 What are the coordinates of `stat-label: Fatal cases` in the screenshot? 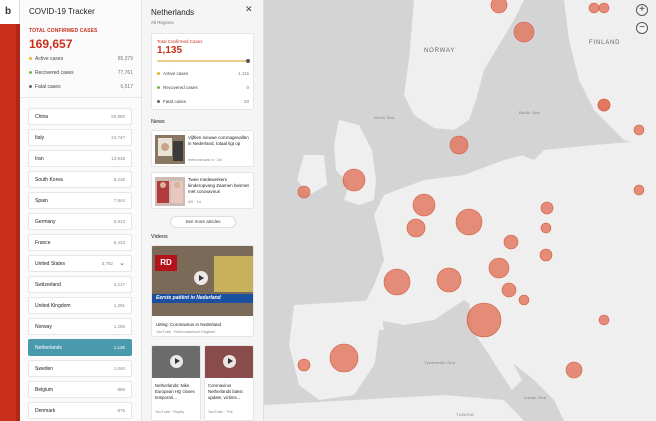 It's located at (175, 101).